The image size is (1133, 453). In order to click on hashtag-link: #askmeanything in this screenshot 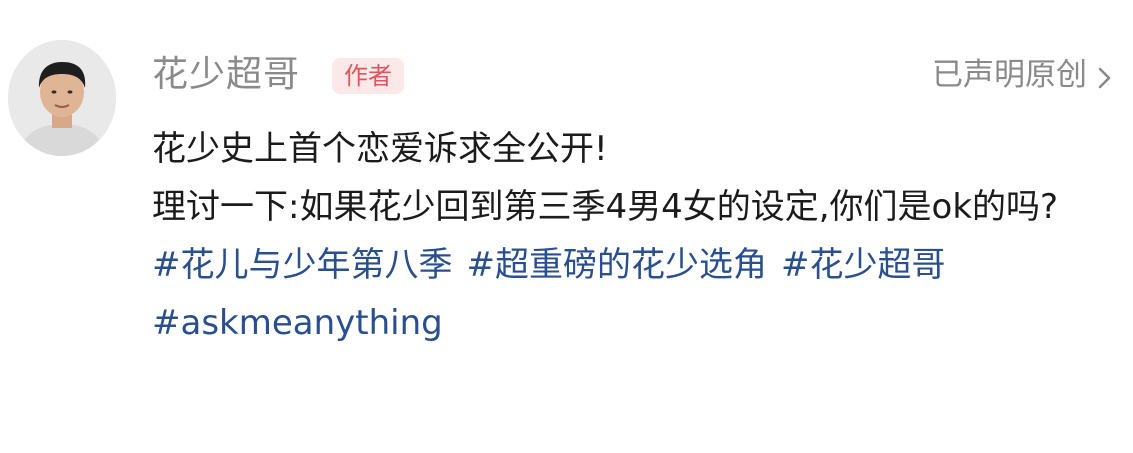, I will do `click(297, 323)`.